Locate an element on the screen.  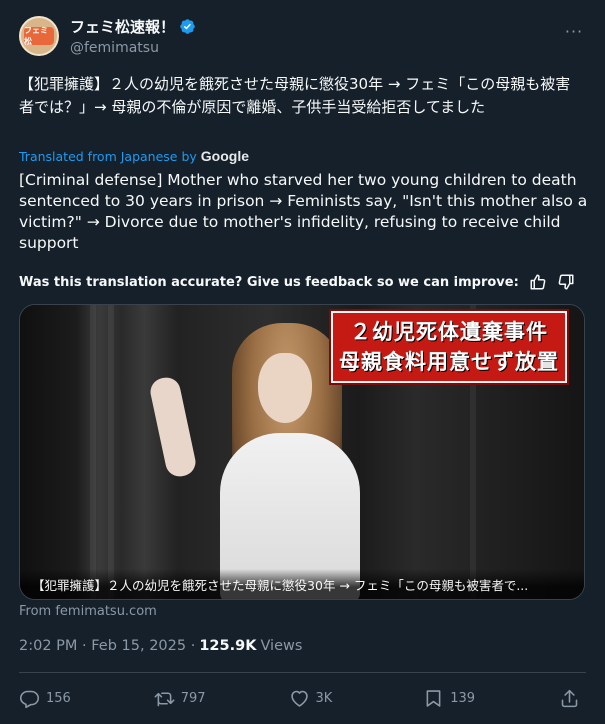
views-label: Views is located at coordinates (281, 646).